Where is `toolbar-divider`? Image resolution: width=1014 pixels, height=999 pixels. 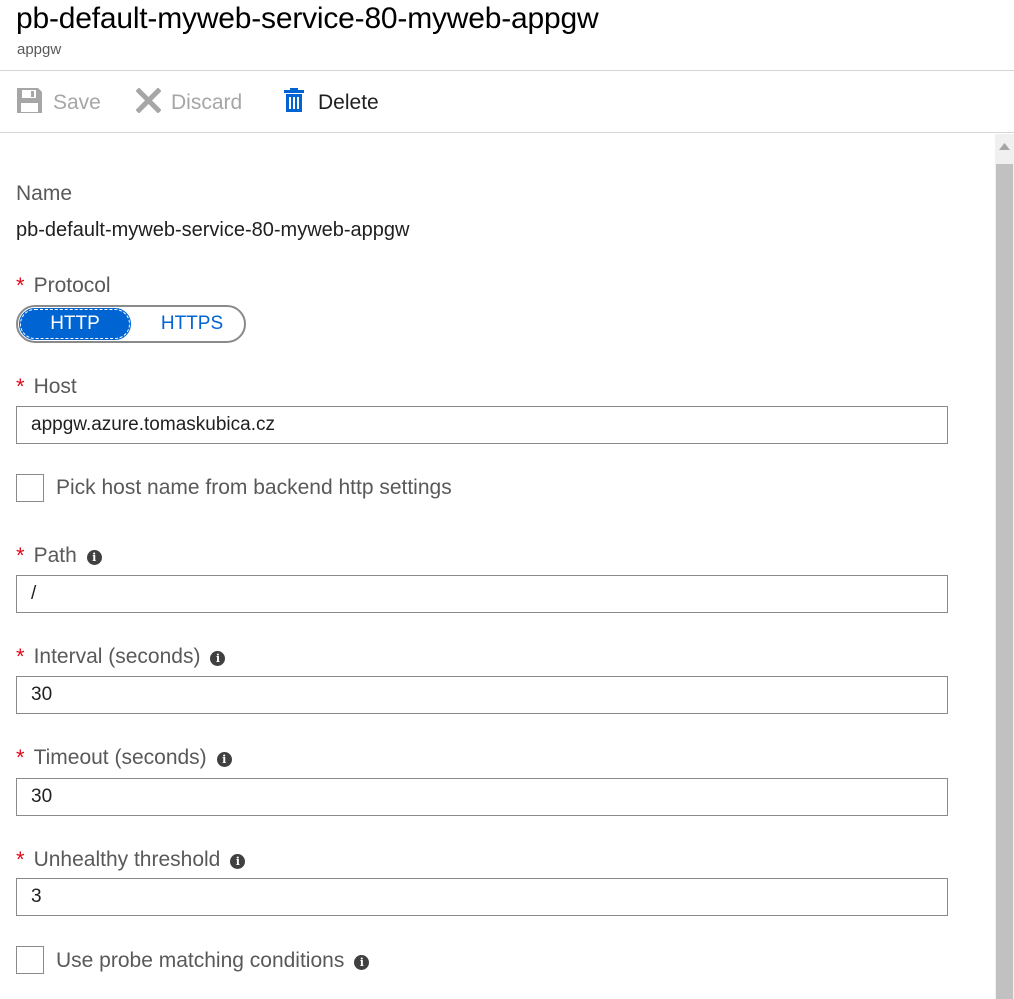 toolbar-divider is located at coordinates (507, 132).